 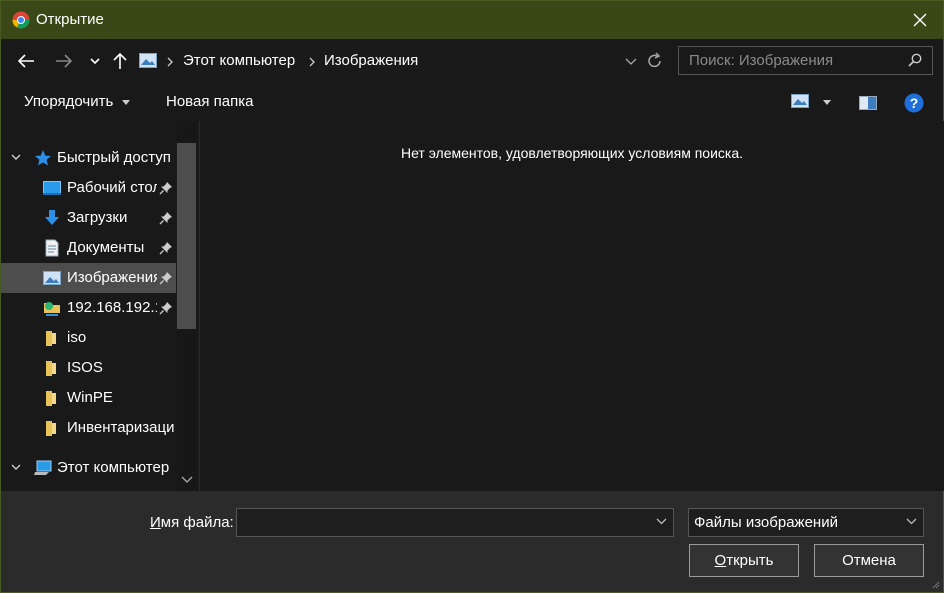 What do you see at coordinates (114, 157) in the screenshot?
I see `nav-label-quick-access: Быстрый доступ` at bounding box center [114, 157].